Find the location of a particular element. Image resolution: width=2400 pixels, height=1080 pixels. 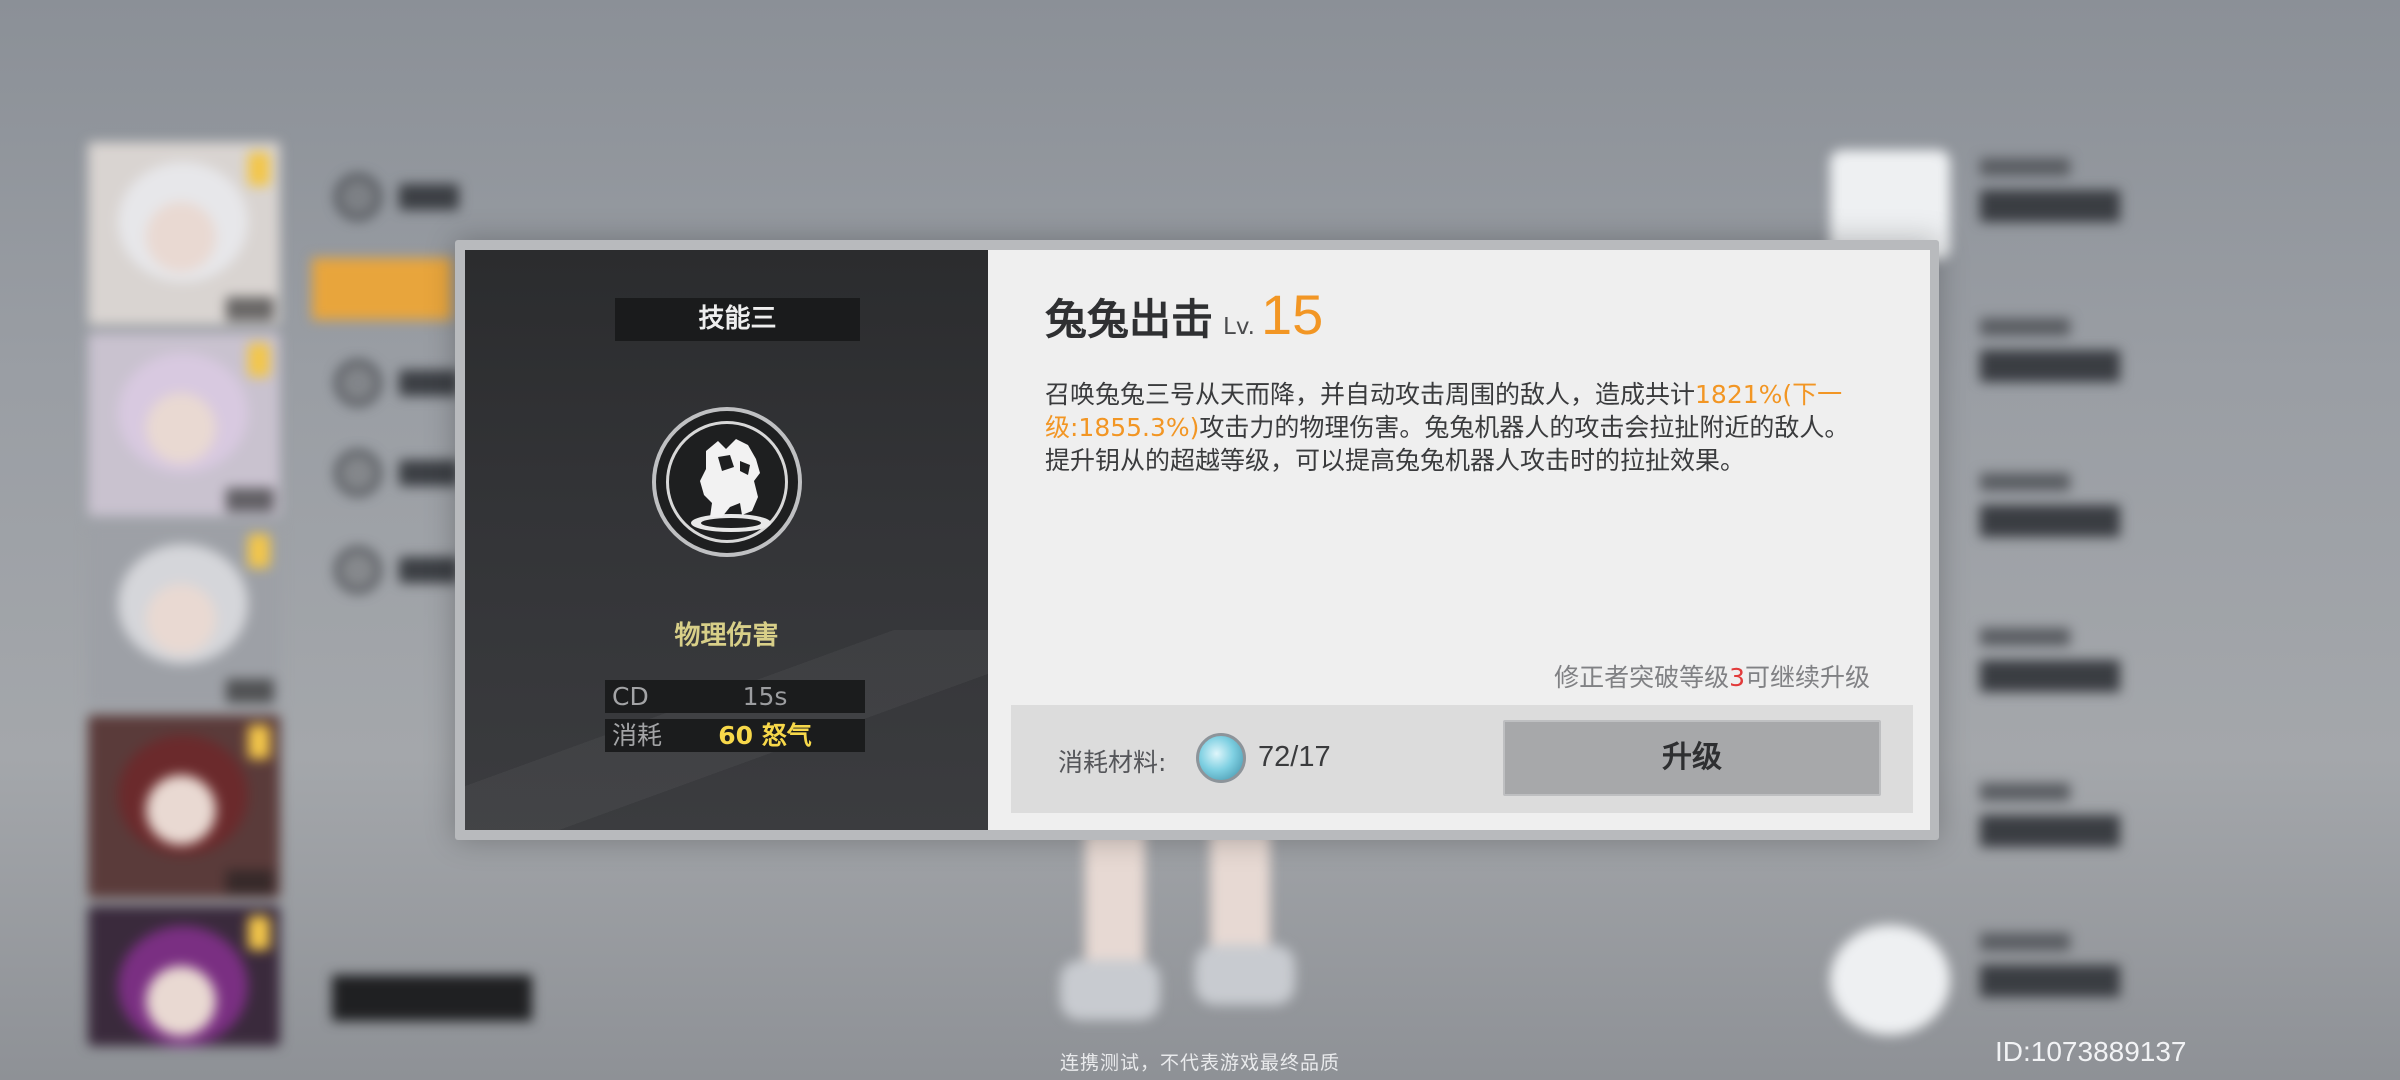

user-id: ID:1073889137 is located at coordinates (2091, 1051).